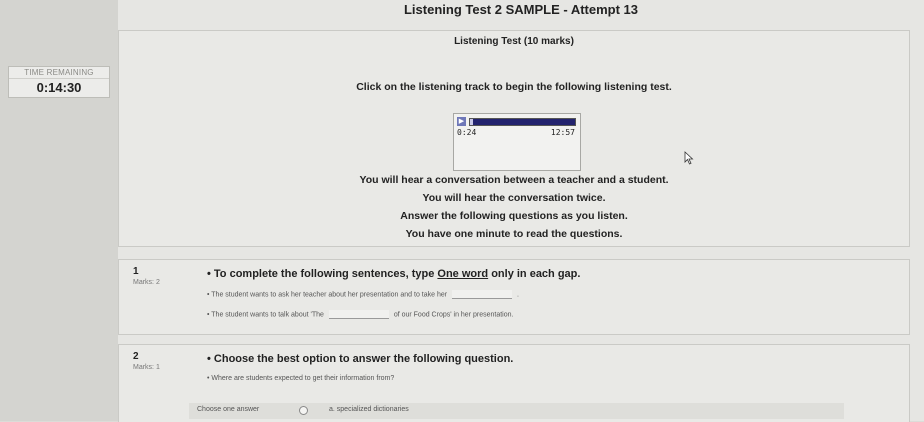  What do you see at coordinates (461, 121) in the screenshot?
I see `play-icon: ▶` at bounding box center [461, 121].